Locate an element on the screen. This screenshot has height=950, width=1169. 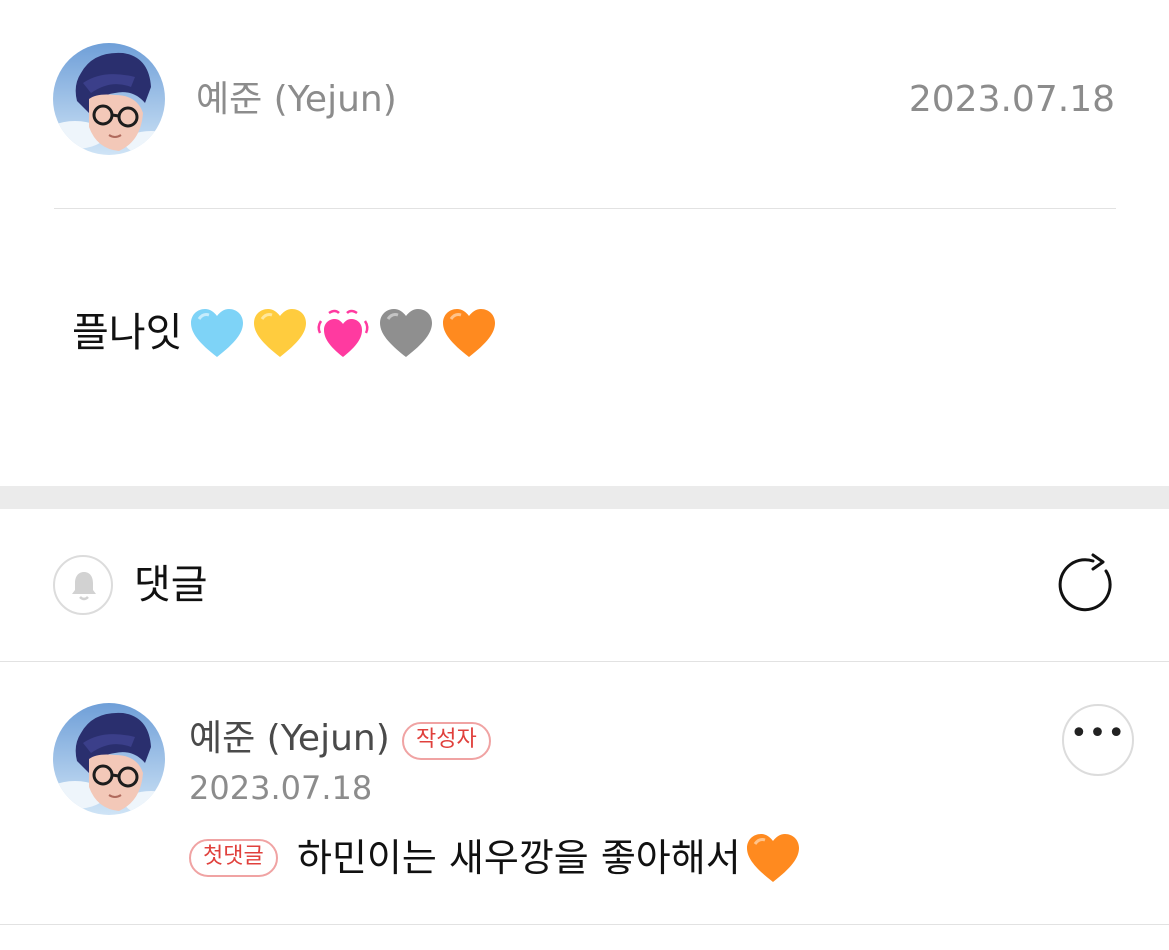
light-blue-heart-icon is located at coordinates (217, 333).